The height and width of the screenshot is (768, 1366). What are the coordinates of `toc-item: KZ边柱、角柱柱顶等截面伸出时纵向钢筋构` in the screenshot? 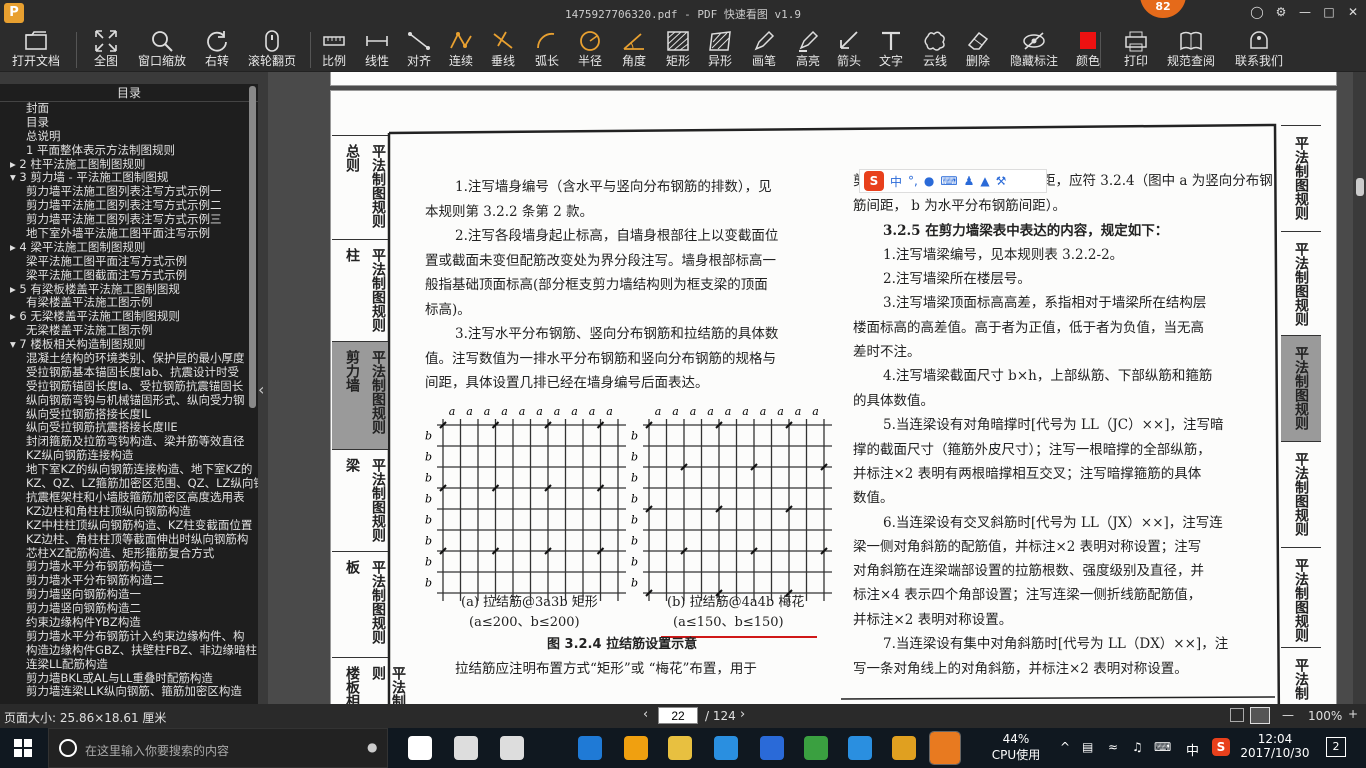 It's located at (132, 540).